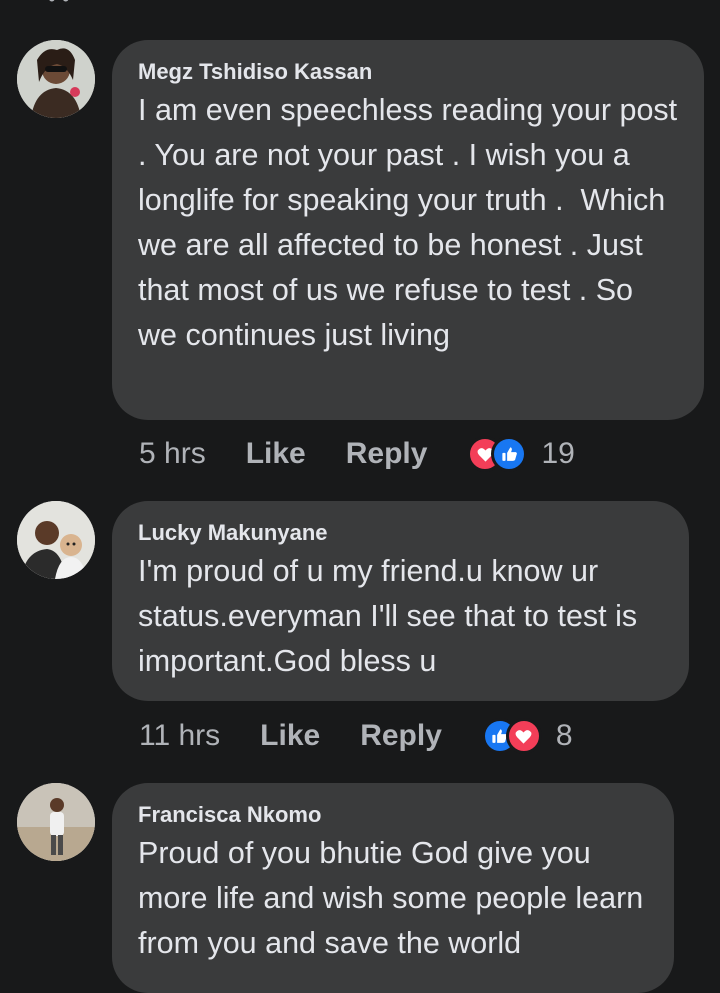  What do you see at coordinates (557, 454) in the screenshot?
I see `reaction-count: 19` at bounding box center [557, 454].